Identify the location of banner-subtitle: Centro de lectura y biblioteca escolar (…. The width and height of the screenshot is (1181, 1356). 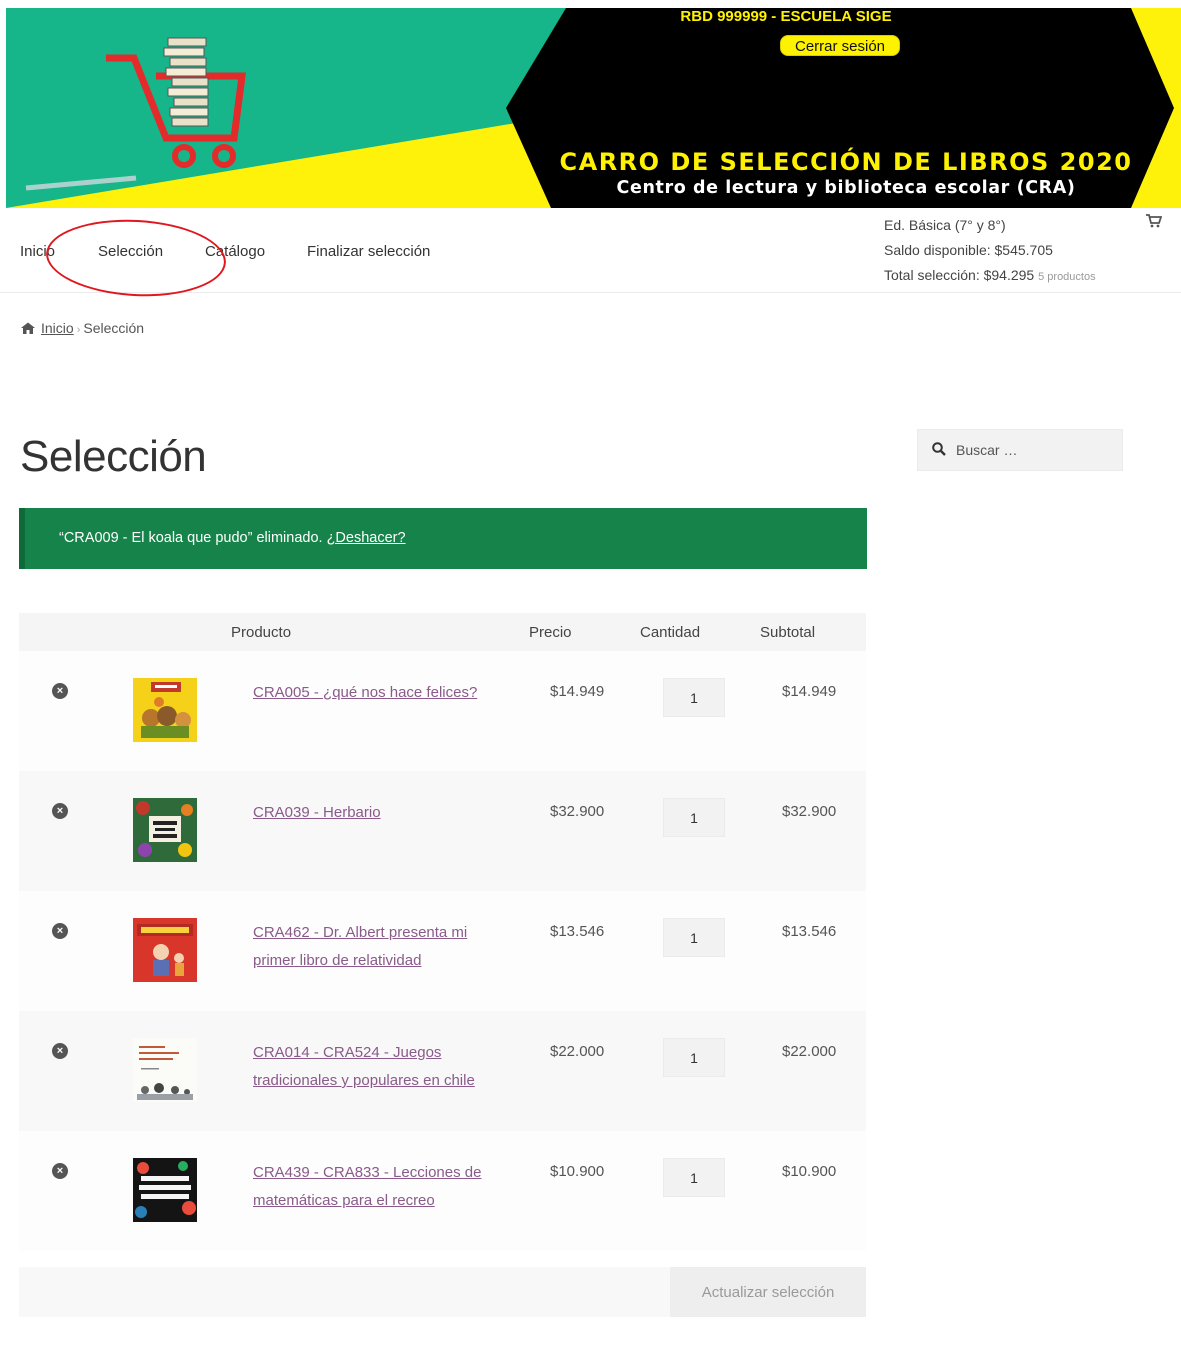
(846, 188).